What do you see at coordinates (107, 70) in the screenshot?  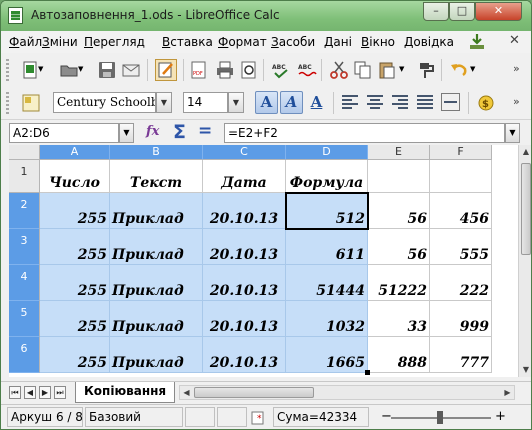 I see `save-icon` at bounding box center [107, 70].